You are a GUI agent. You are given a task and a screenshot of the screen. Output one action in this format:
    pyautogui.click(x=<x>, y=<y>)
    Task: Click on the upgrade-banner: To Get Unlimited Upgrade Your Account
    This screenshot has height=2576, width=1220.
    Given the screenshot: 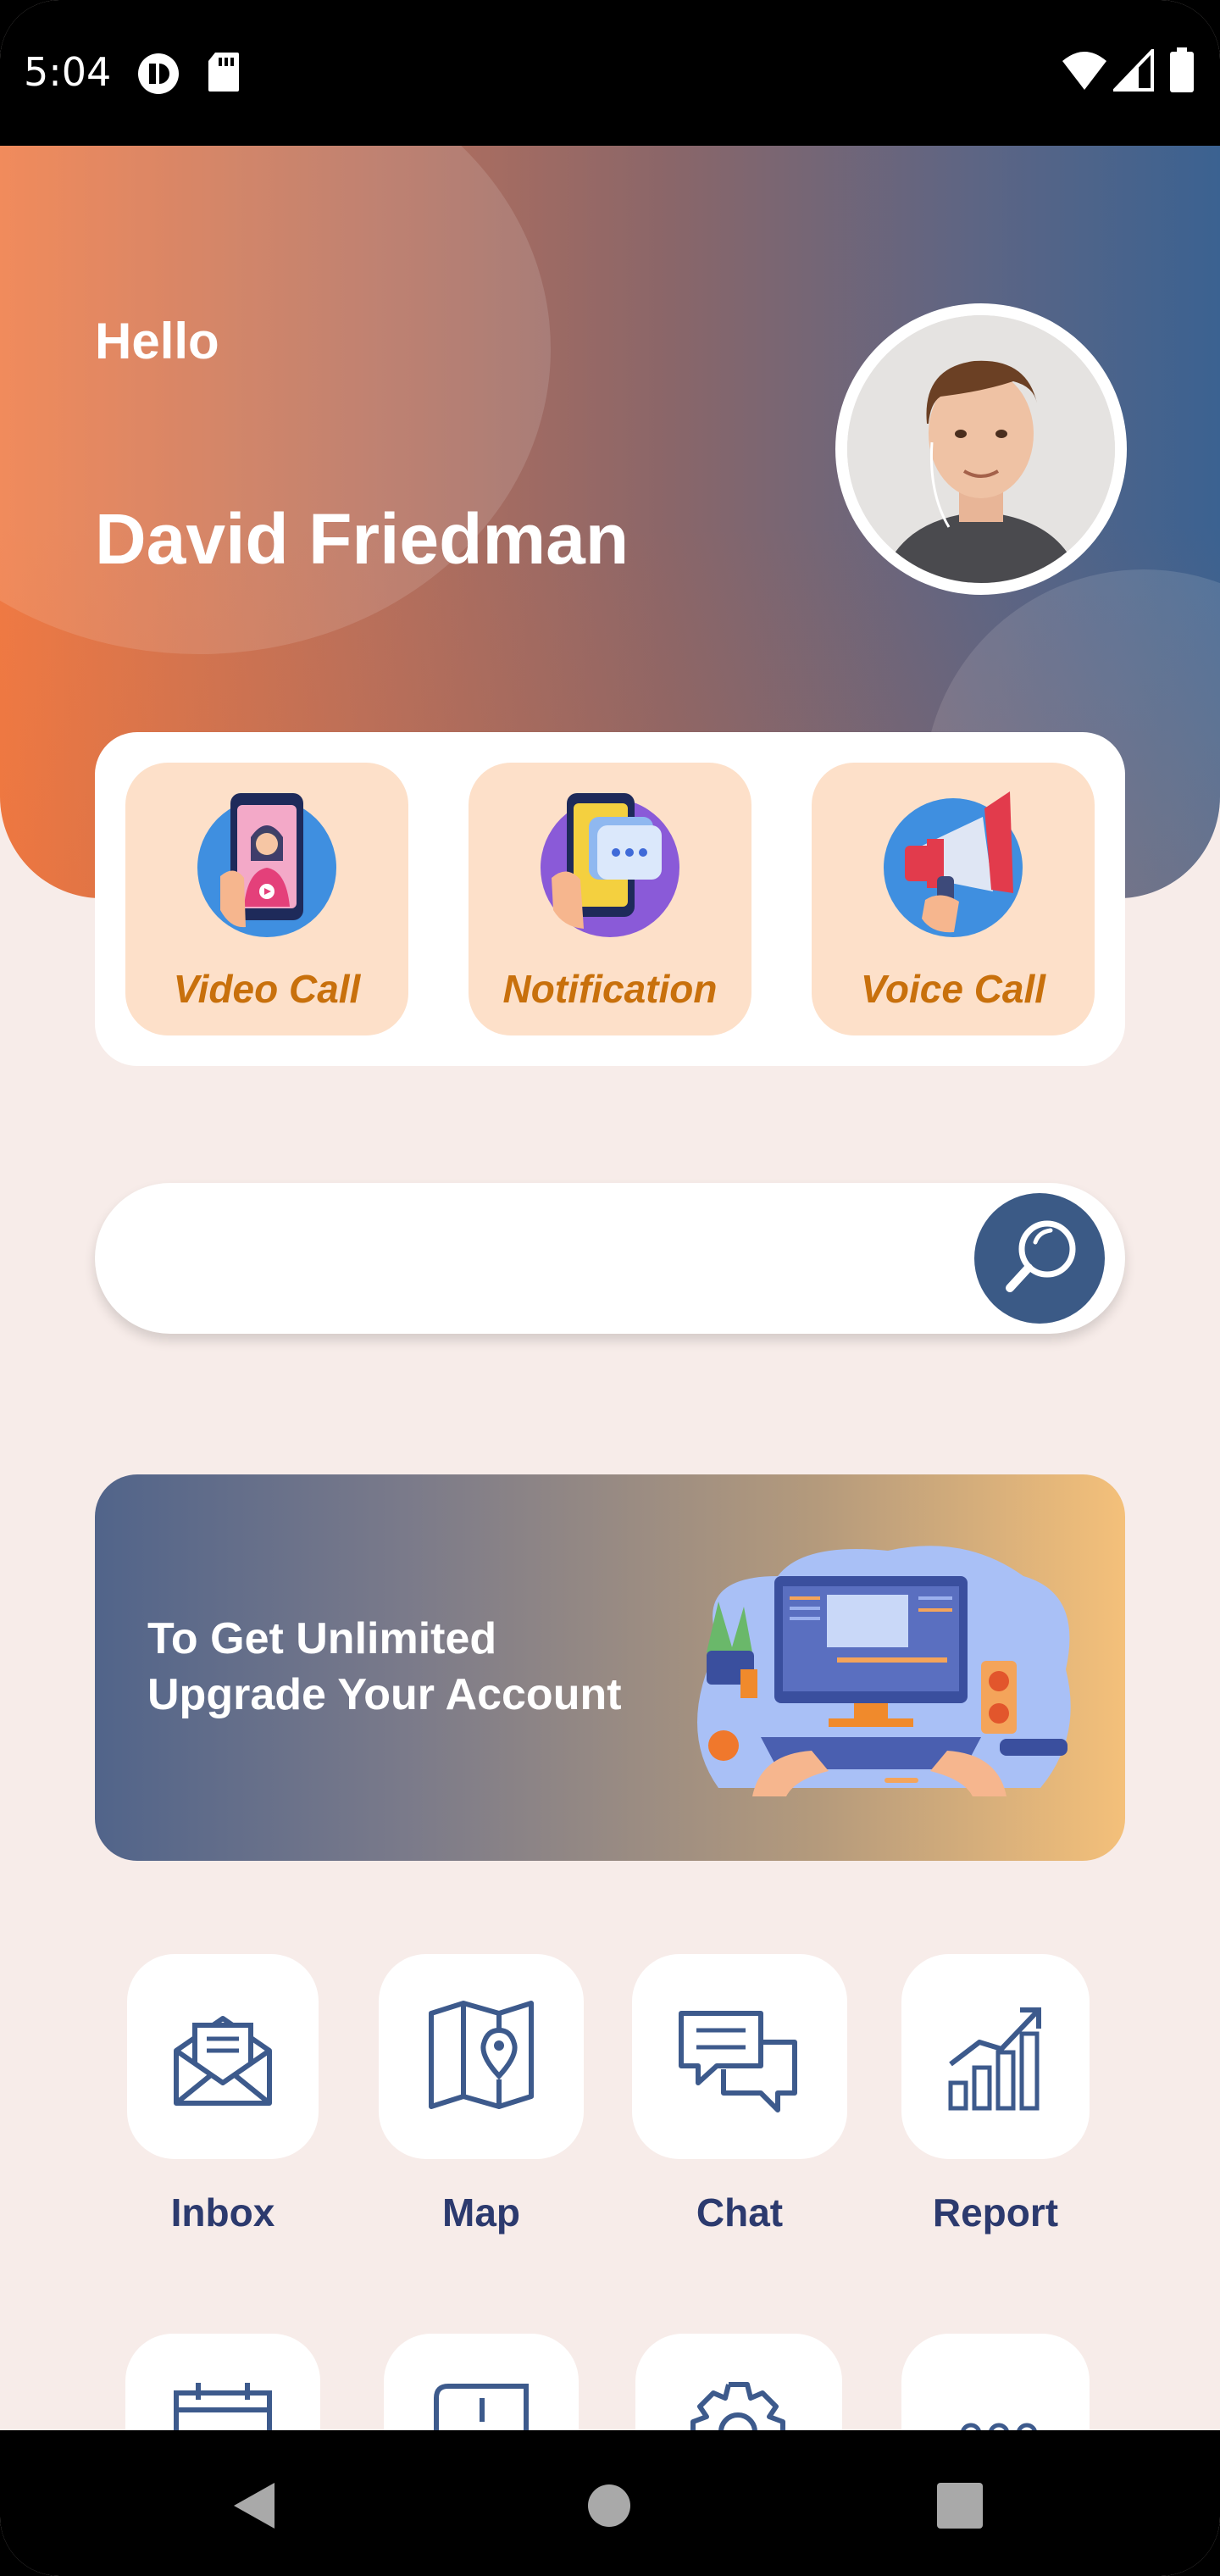 What is the action you would take?
    pyautogui.click(x=610, y=1667)
    